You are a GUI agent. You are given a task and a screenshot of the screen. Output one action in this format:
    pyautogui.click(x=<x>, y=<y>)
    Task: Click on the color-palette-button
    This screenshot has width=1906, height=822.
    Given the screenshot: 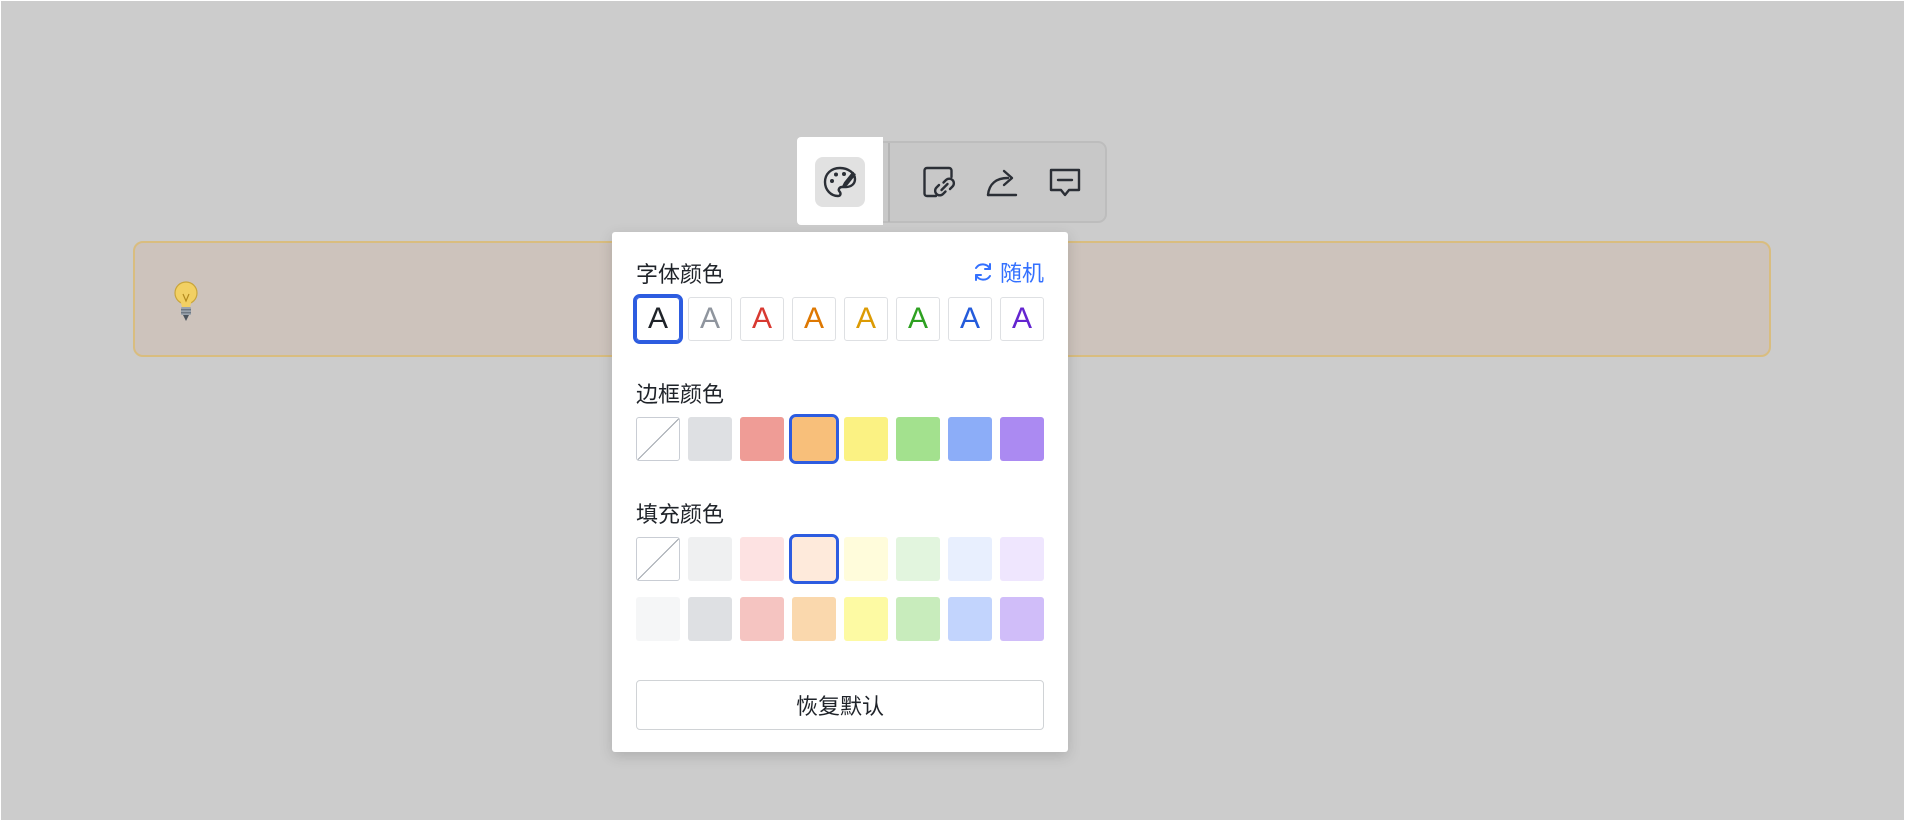 What is the action you would take?
    pyautogui.click(x=840, y=182)
    